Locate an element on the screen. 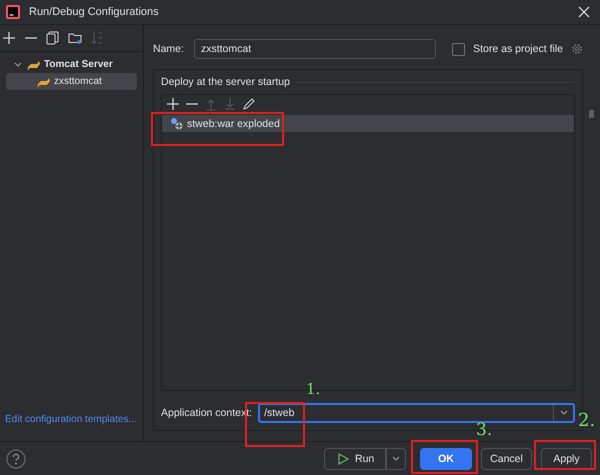 This screenshot has width=600, height=475. folder-icon is located at coordinates (75, 38).